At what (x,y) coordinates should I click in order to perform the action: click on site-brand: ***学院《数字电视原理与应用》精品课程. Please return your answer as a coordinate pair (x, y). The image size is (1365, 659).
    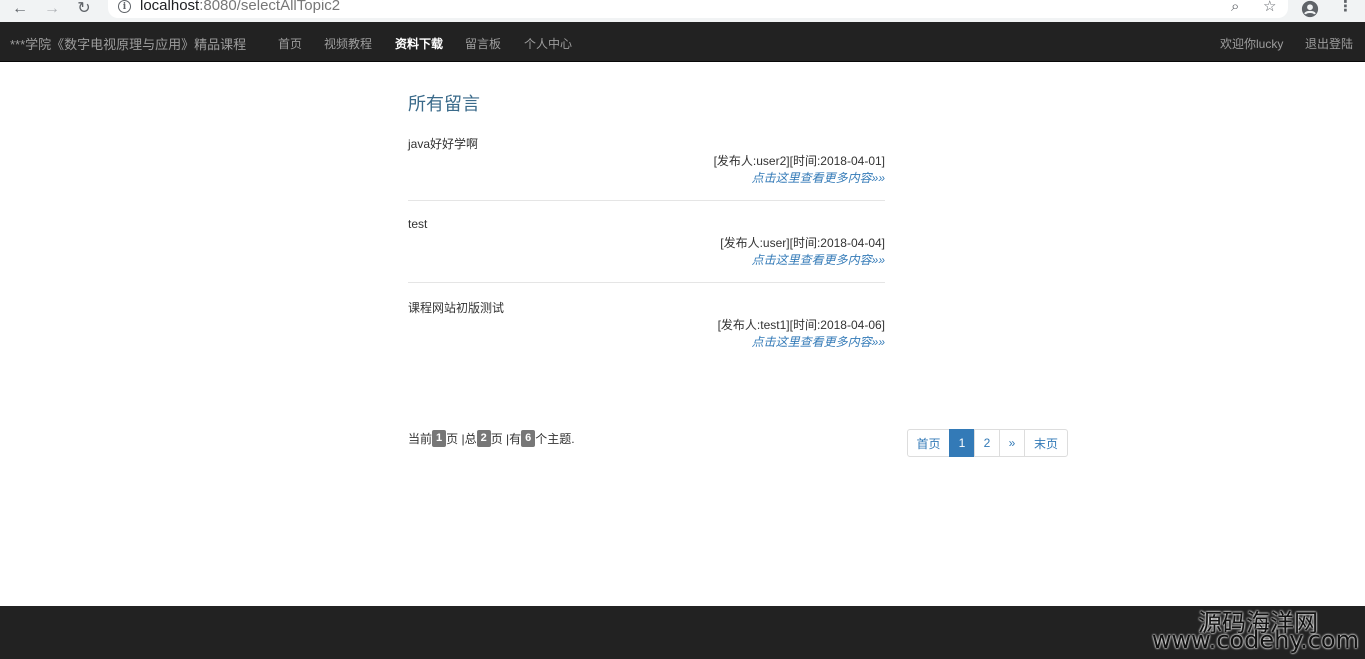
    Looking at the image, I should click on (128, 43).